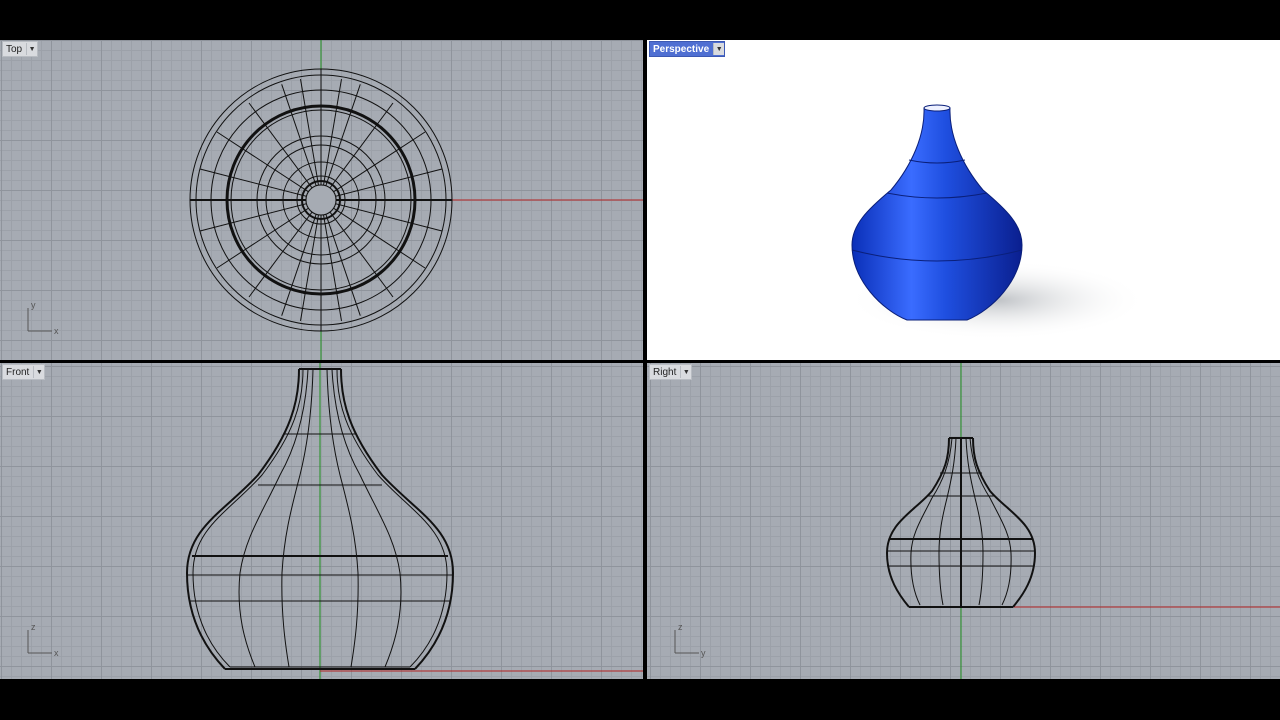 The width and height of the screenshot is (1280, 720). What do you see at coordinates (997, 222) in the screenshot?
I see `perspective-render` at bounding box center [997, 222].